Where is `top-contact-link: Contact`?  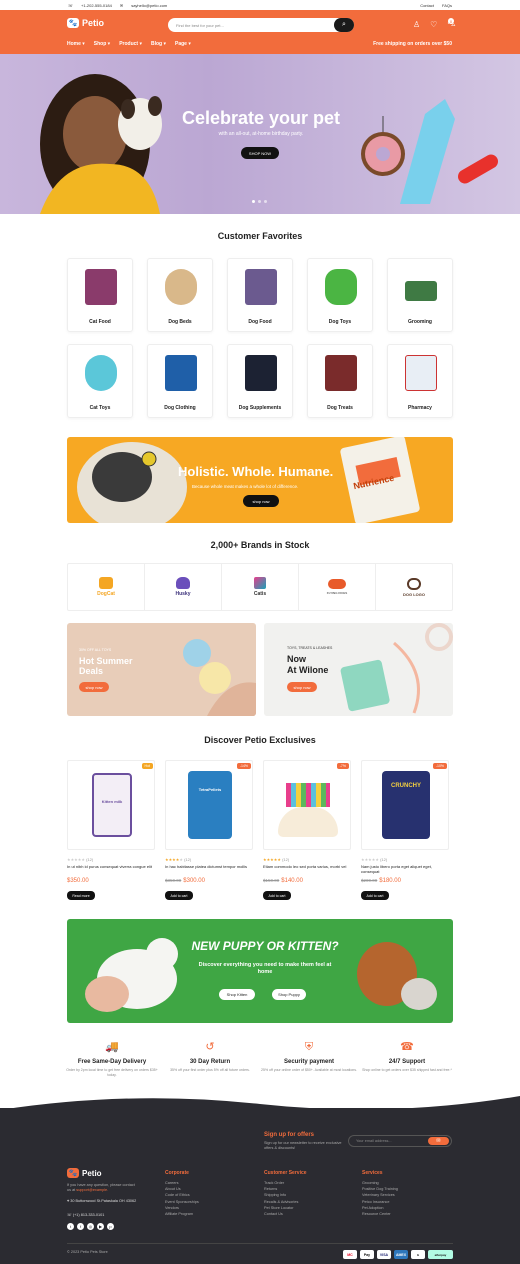 top-contact-link: Contact is located at coordinates (427, 5).